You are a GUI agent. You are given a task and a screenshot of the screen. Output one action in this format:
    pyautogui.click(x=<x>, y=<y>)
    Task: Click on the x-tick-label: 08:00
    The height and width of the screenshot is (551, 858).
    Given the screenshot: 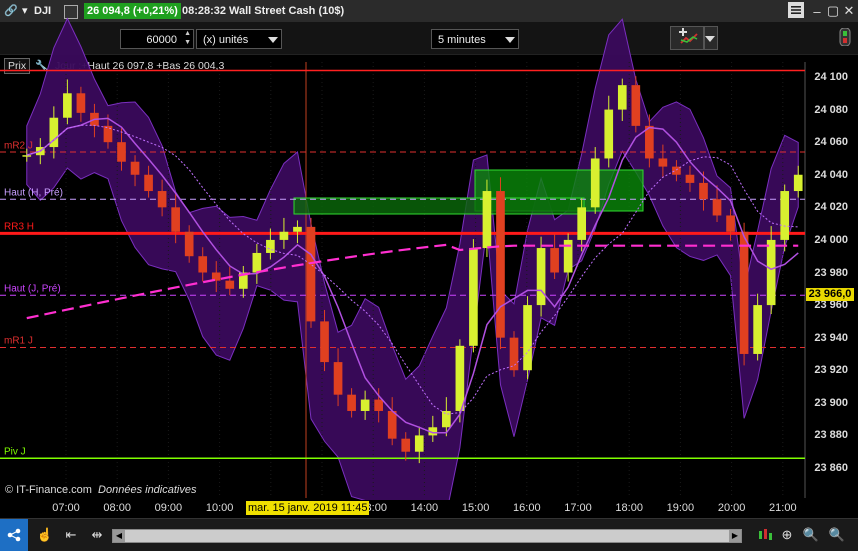 What is the action you would take?
    pyautogui.click(x=117, y=508)
    